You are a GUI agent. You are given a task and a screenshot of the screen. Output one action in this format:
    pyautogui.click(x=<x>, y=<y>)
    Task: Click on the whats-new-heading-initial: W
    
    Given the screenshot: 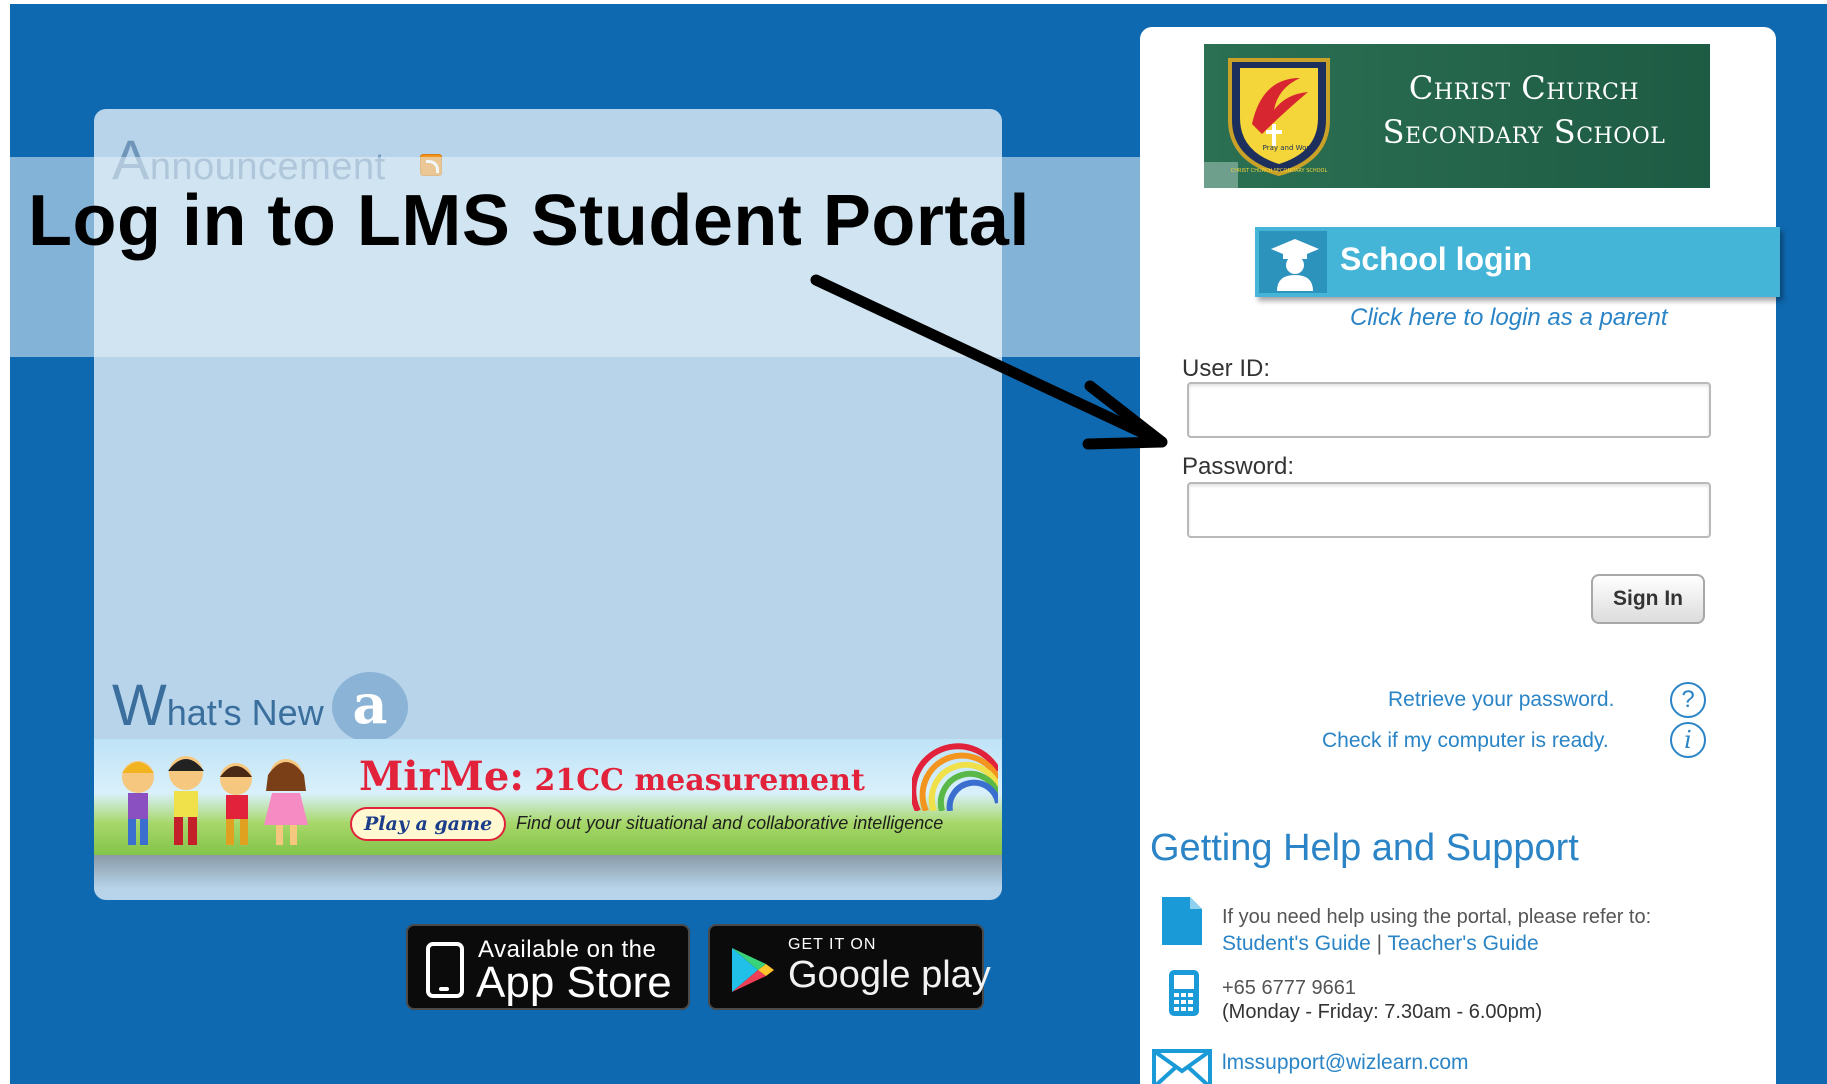 What is the action you would take?
    pyautogui.click(x=139, y=705)
    